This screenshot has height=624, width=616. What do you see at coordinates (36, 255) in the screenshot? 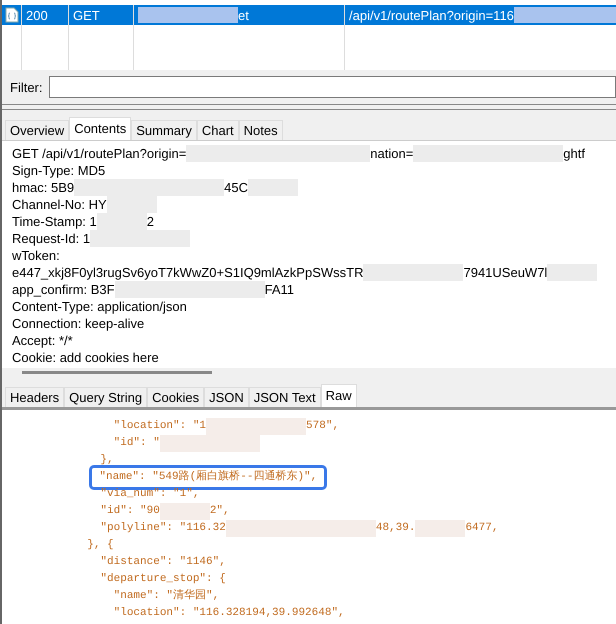
I see `header-text: wToken:` at bounding box center [36, 255].